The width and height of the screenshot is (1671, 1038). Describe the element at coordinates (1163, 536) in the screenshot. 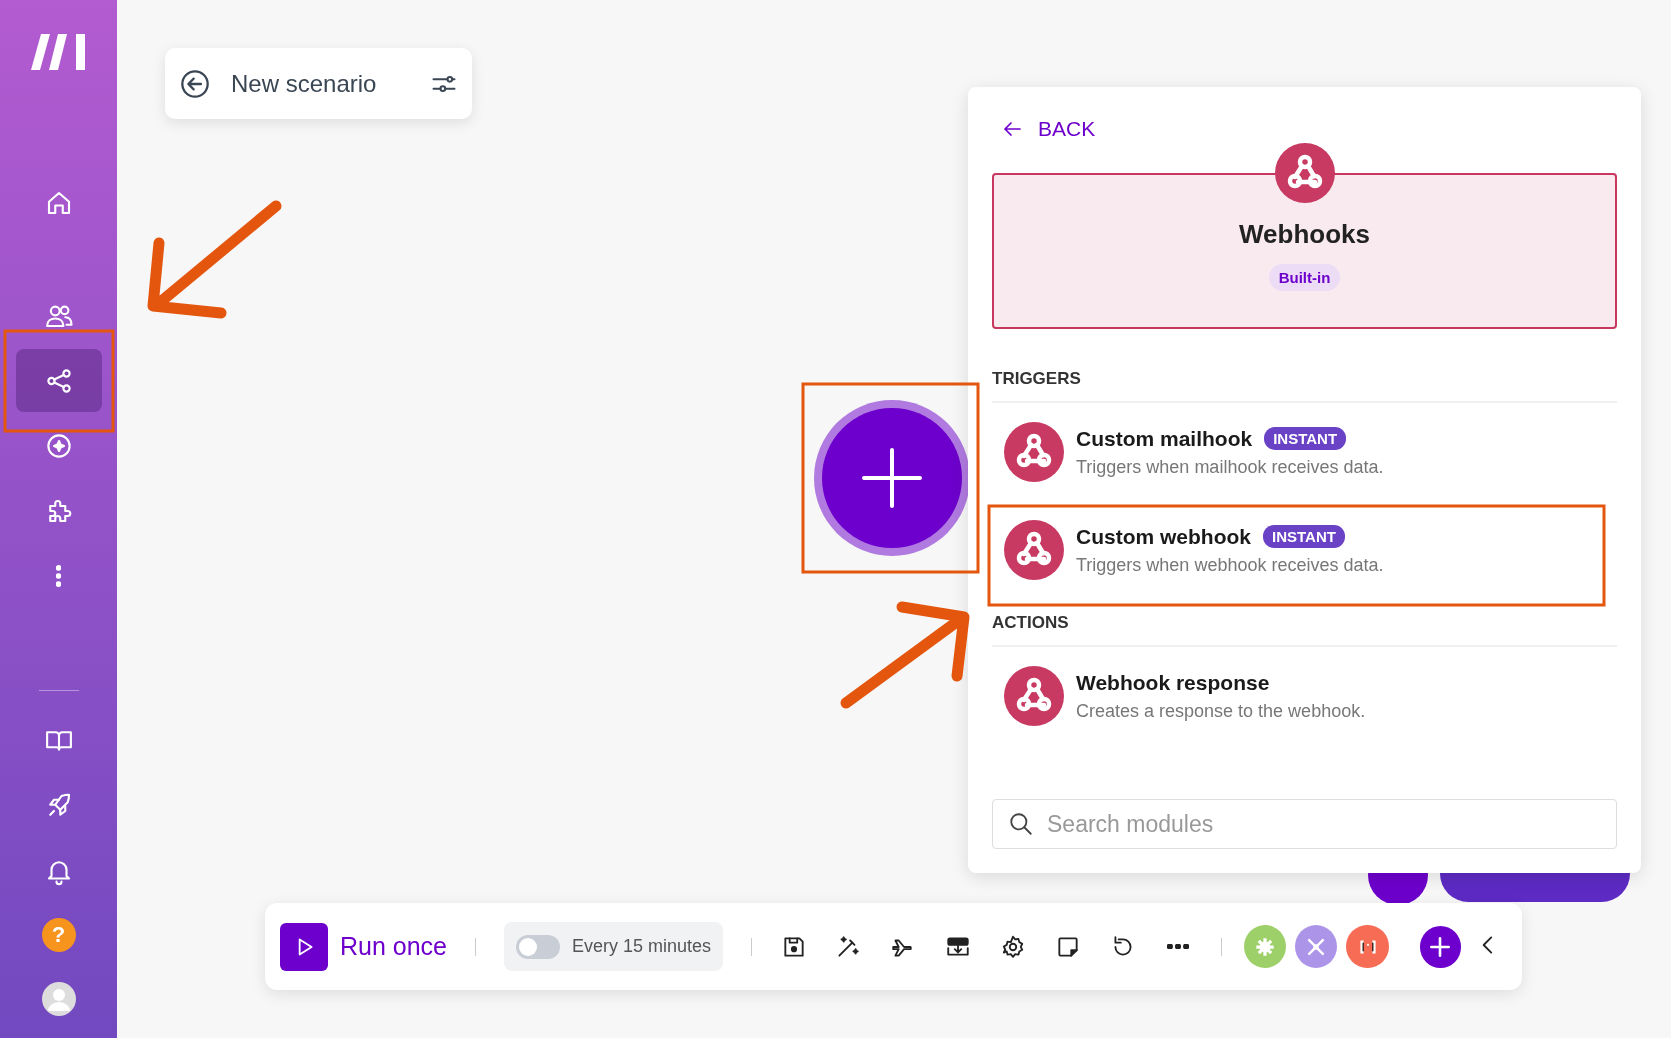

I see `module-name: Custom webhook` at that location.